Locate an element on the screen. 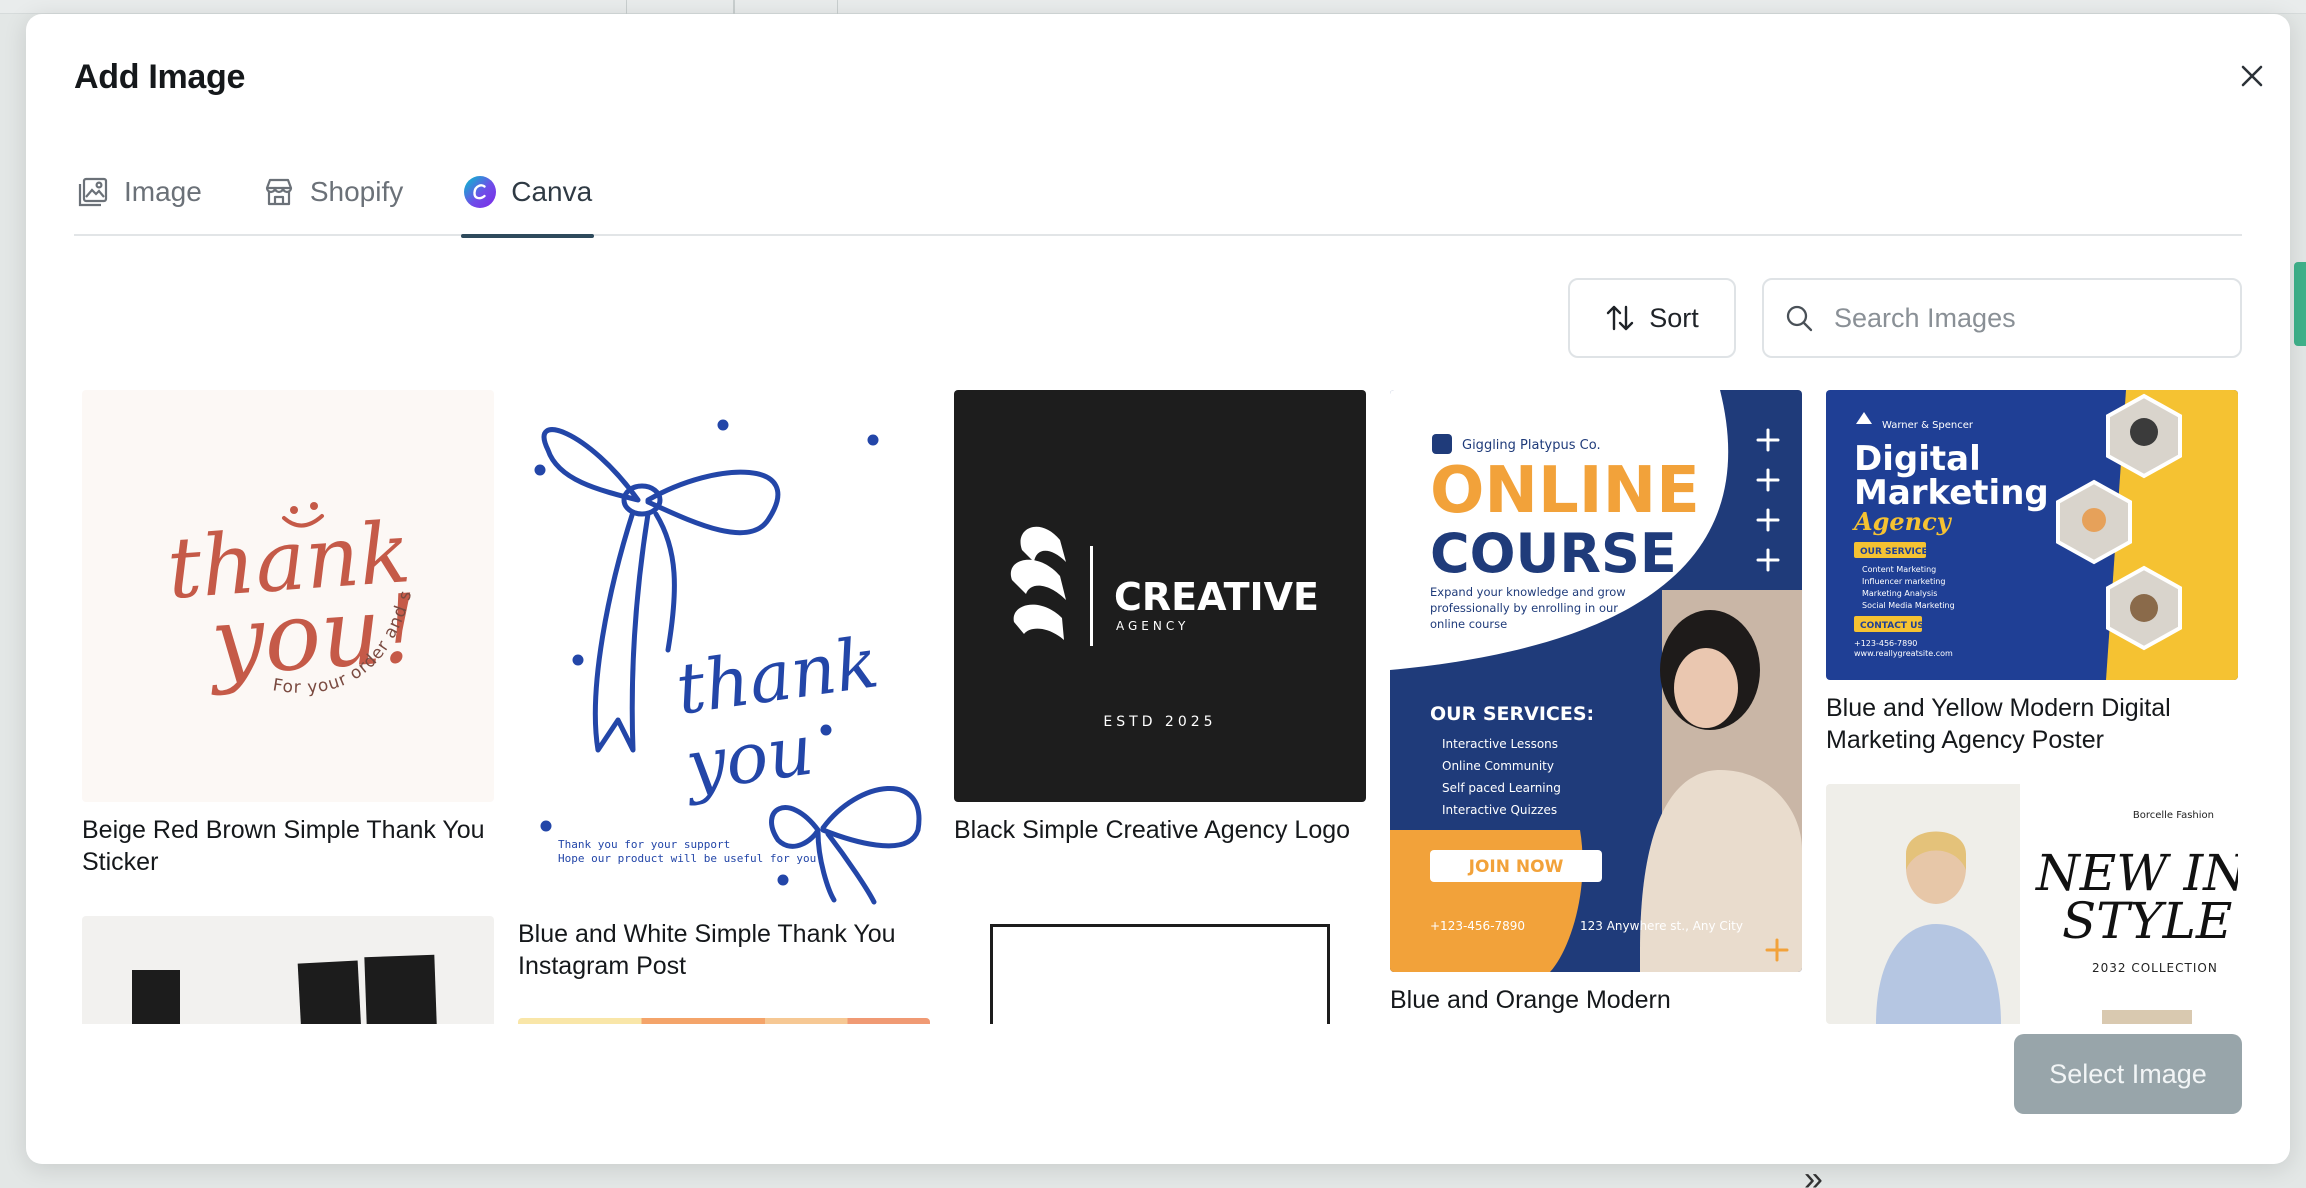 This screenshot has width=2306, height=1188. tab-shopify: Shopify is located at coordinates (332, 192).